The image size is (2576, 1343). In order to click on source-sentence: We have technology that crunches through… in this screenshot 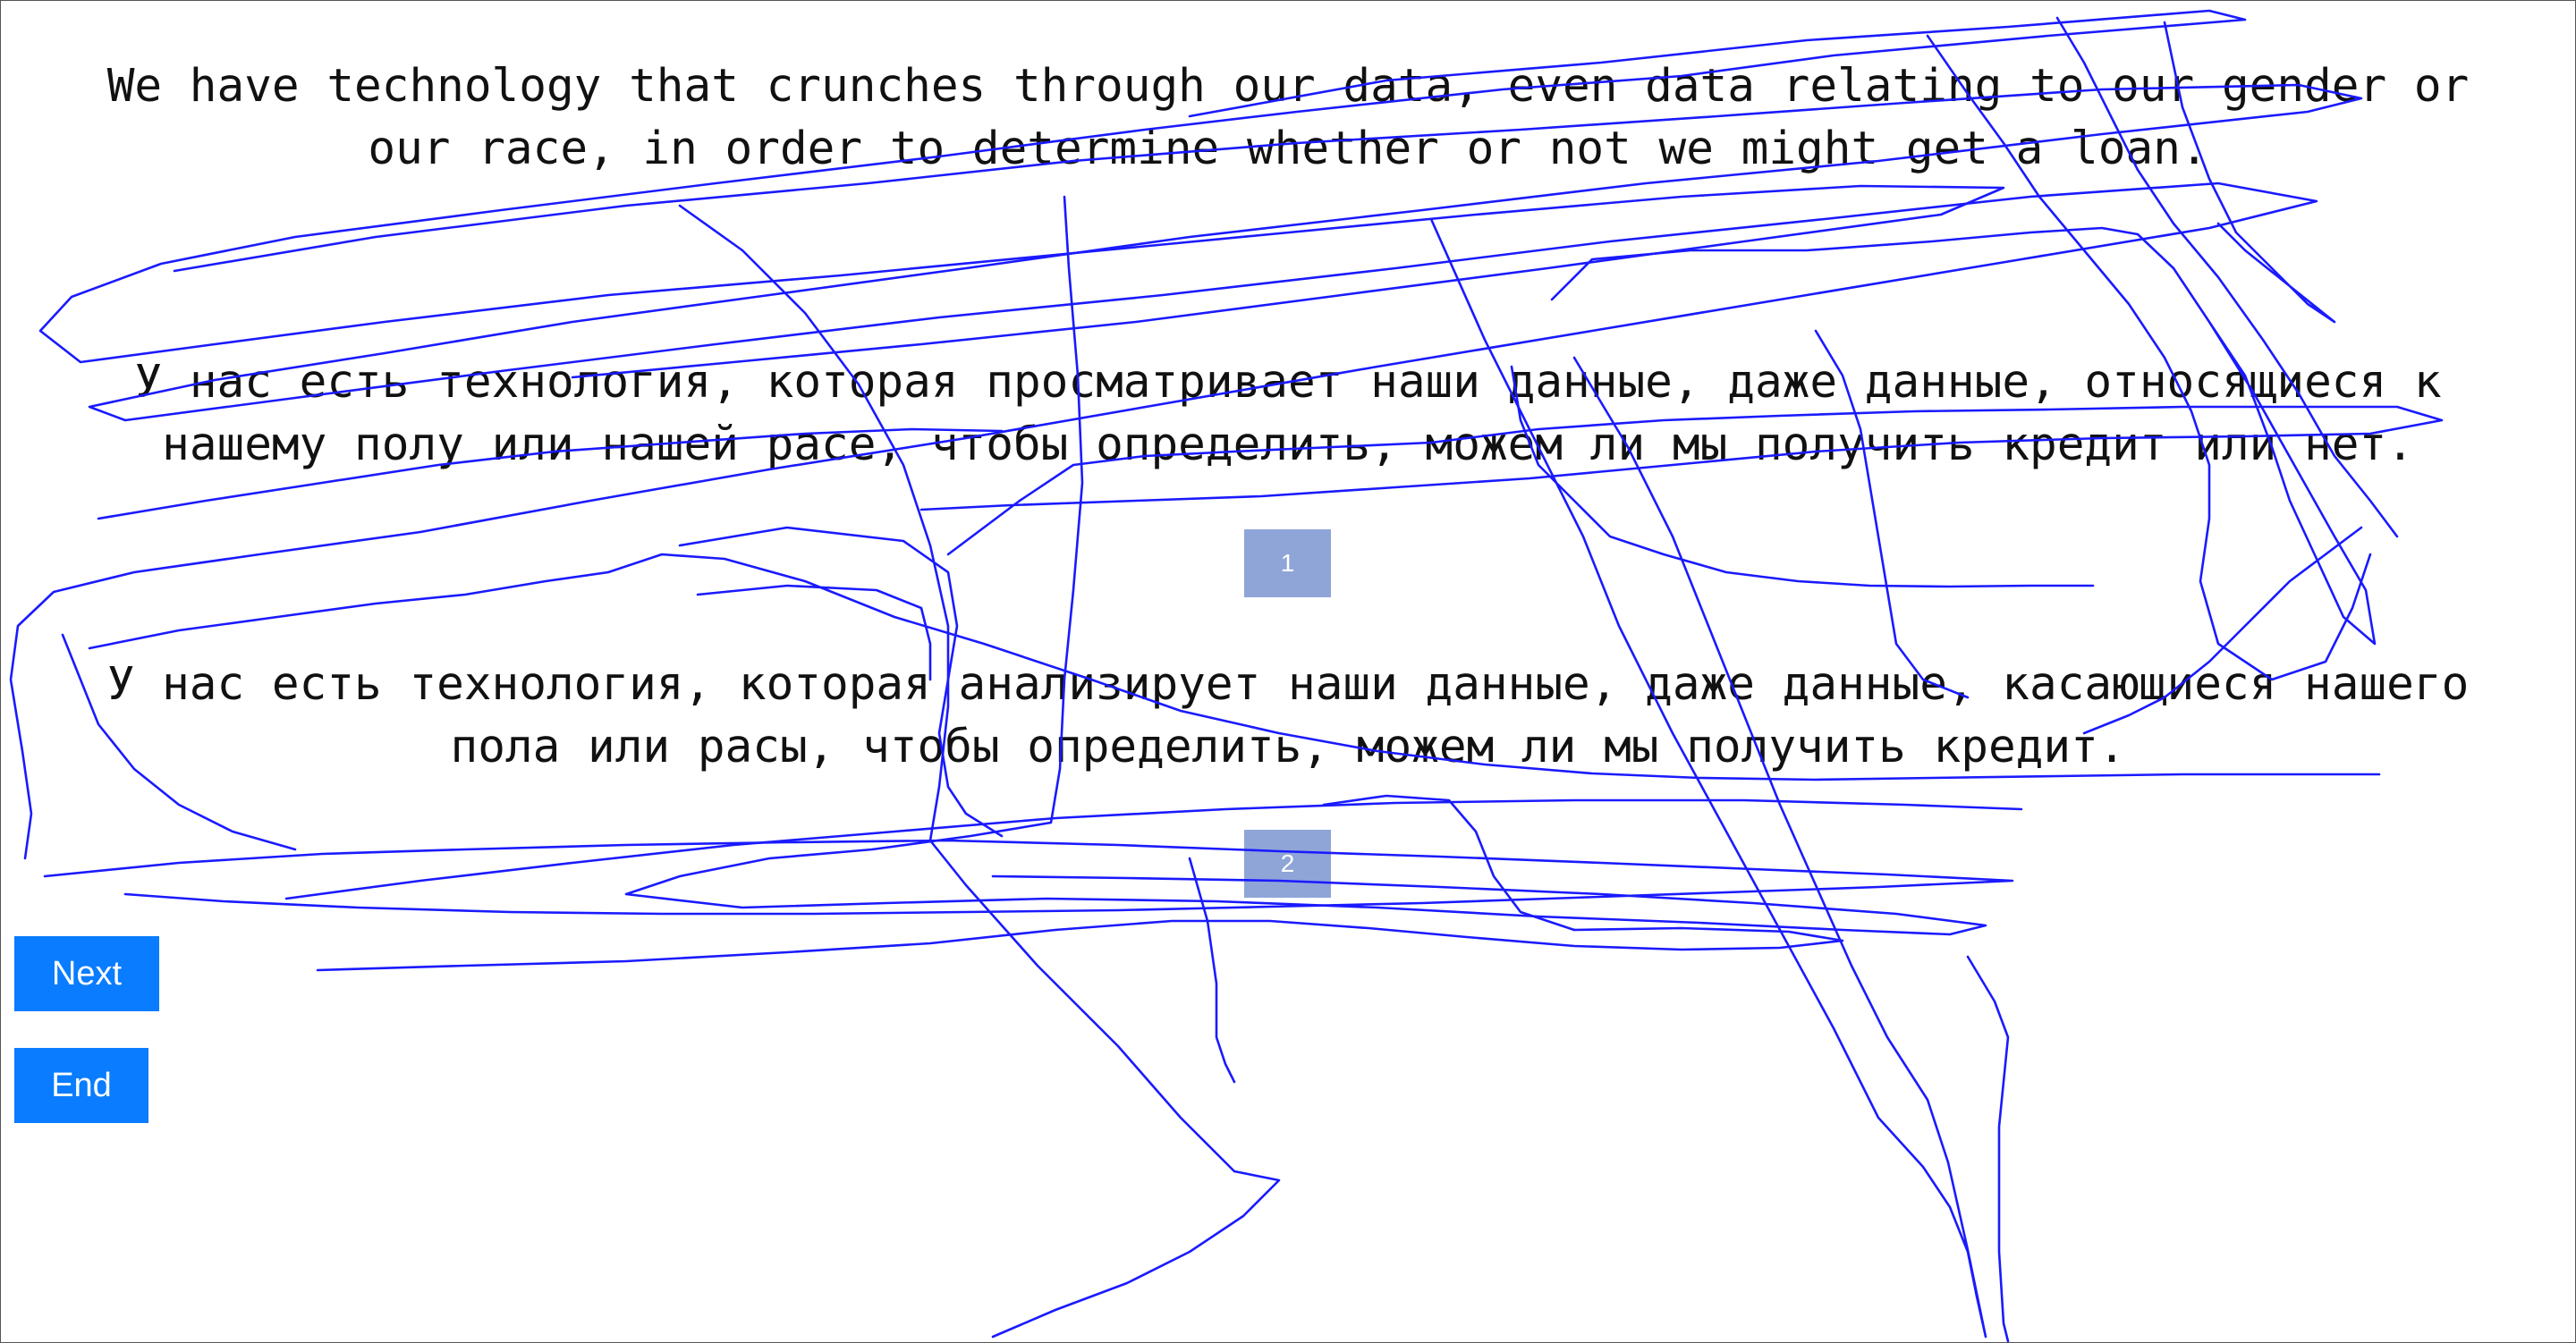, I will do `click(1288, 118)`.